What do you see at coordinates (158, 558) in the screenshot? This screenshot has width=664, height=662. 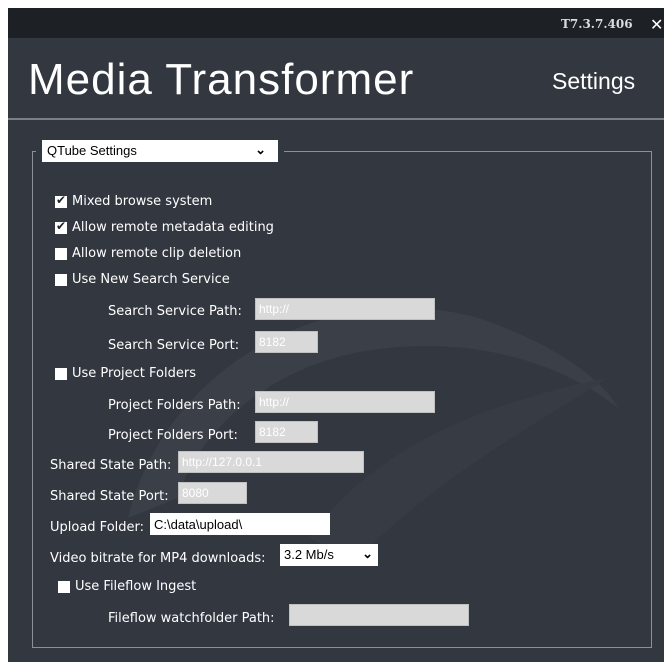 I see `bitrate-label: Video bitrate for MP4 downloads:` at bounding box center [158, 558].